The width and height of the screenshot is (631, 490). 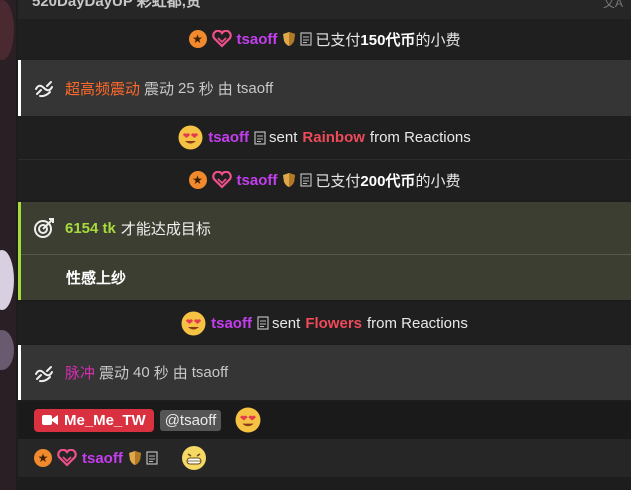 I want to click on vibration-level: 超高频震动, so click(x=103, y=89).